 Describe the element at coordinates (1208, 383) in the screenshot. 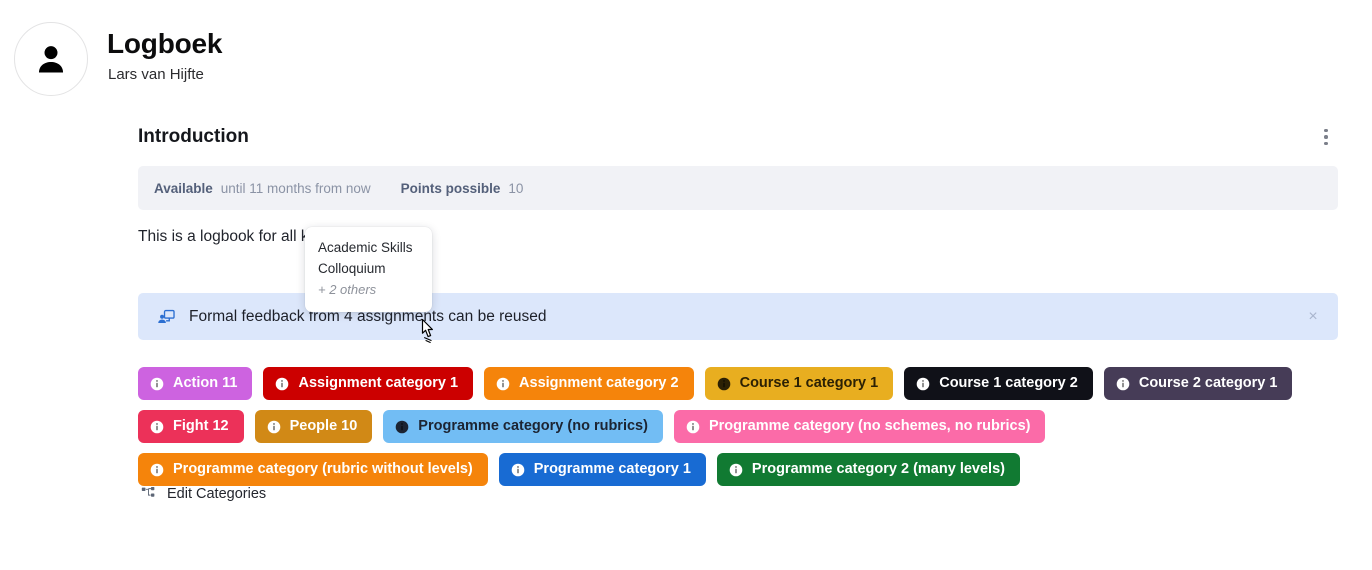

I see `category-pill-label: Course 2 category 1` at that location.